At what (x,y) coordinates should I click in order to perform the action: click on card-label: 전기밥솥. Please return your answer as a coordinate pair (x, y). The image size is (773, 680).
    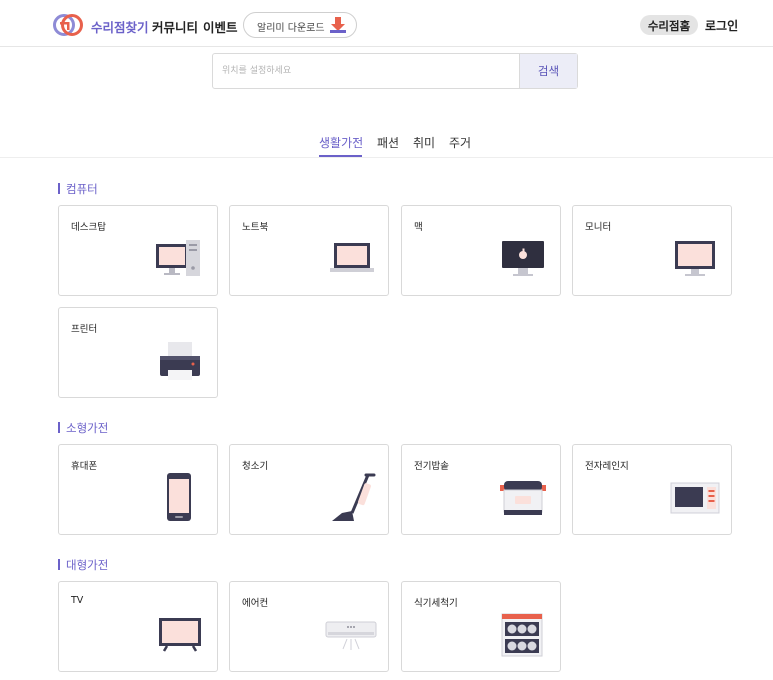
    Looking at the image, I should click on (431, 466).